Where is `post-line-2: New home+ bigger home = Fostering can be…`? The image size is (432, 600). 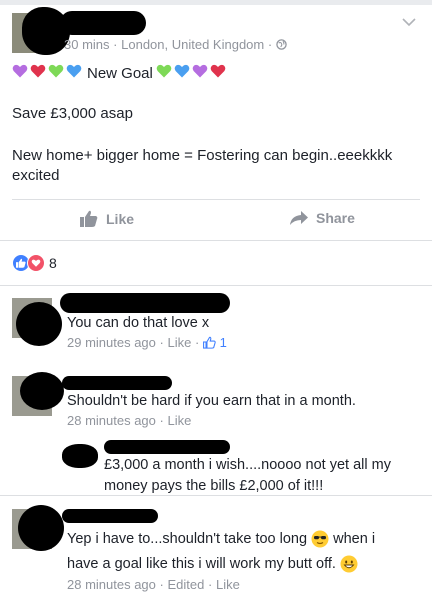 post-line-2: New home+ bigger home = Fostering can be… is located at coordinates (202, 165).